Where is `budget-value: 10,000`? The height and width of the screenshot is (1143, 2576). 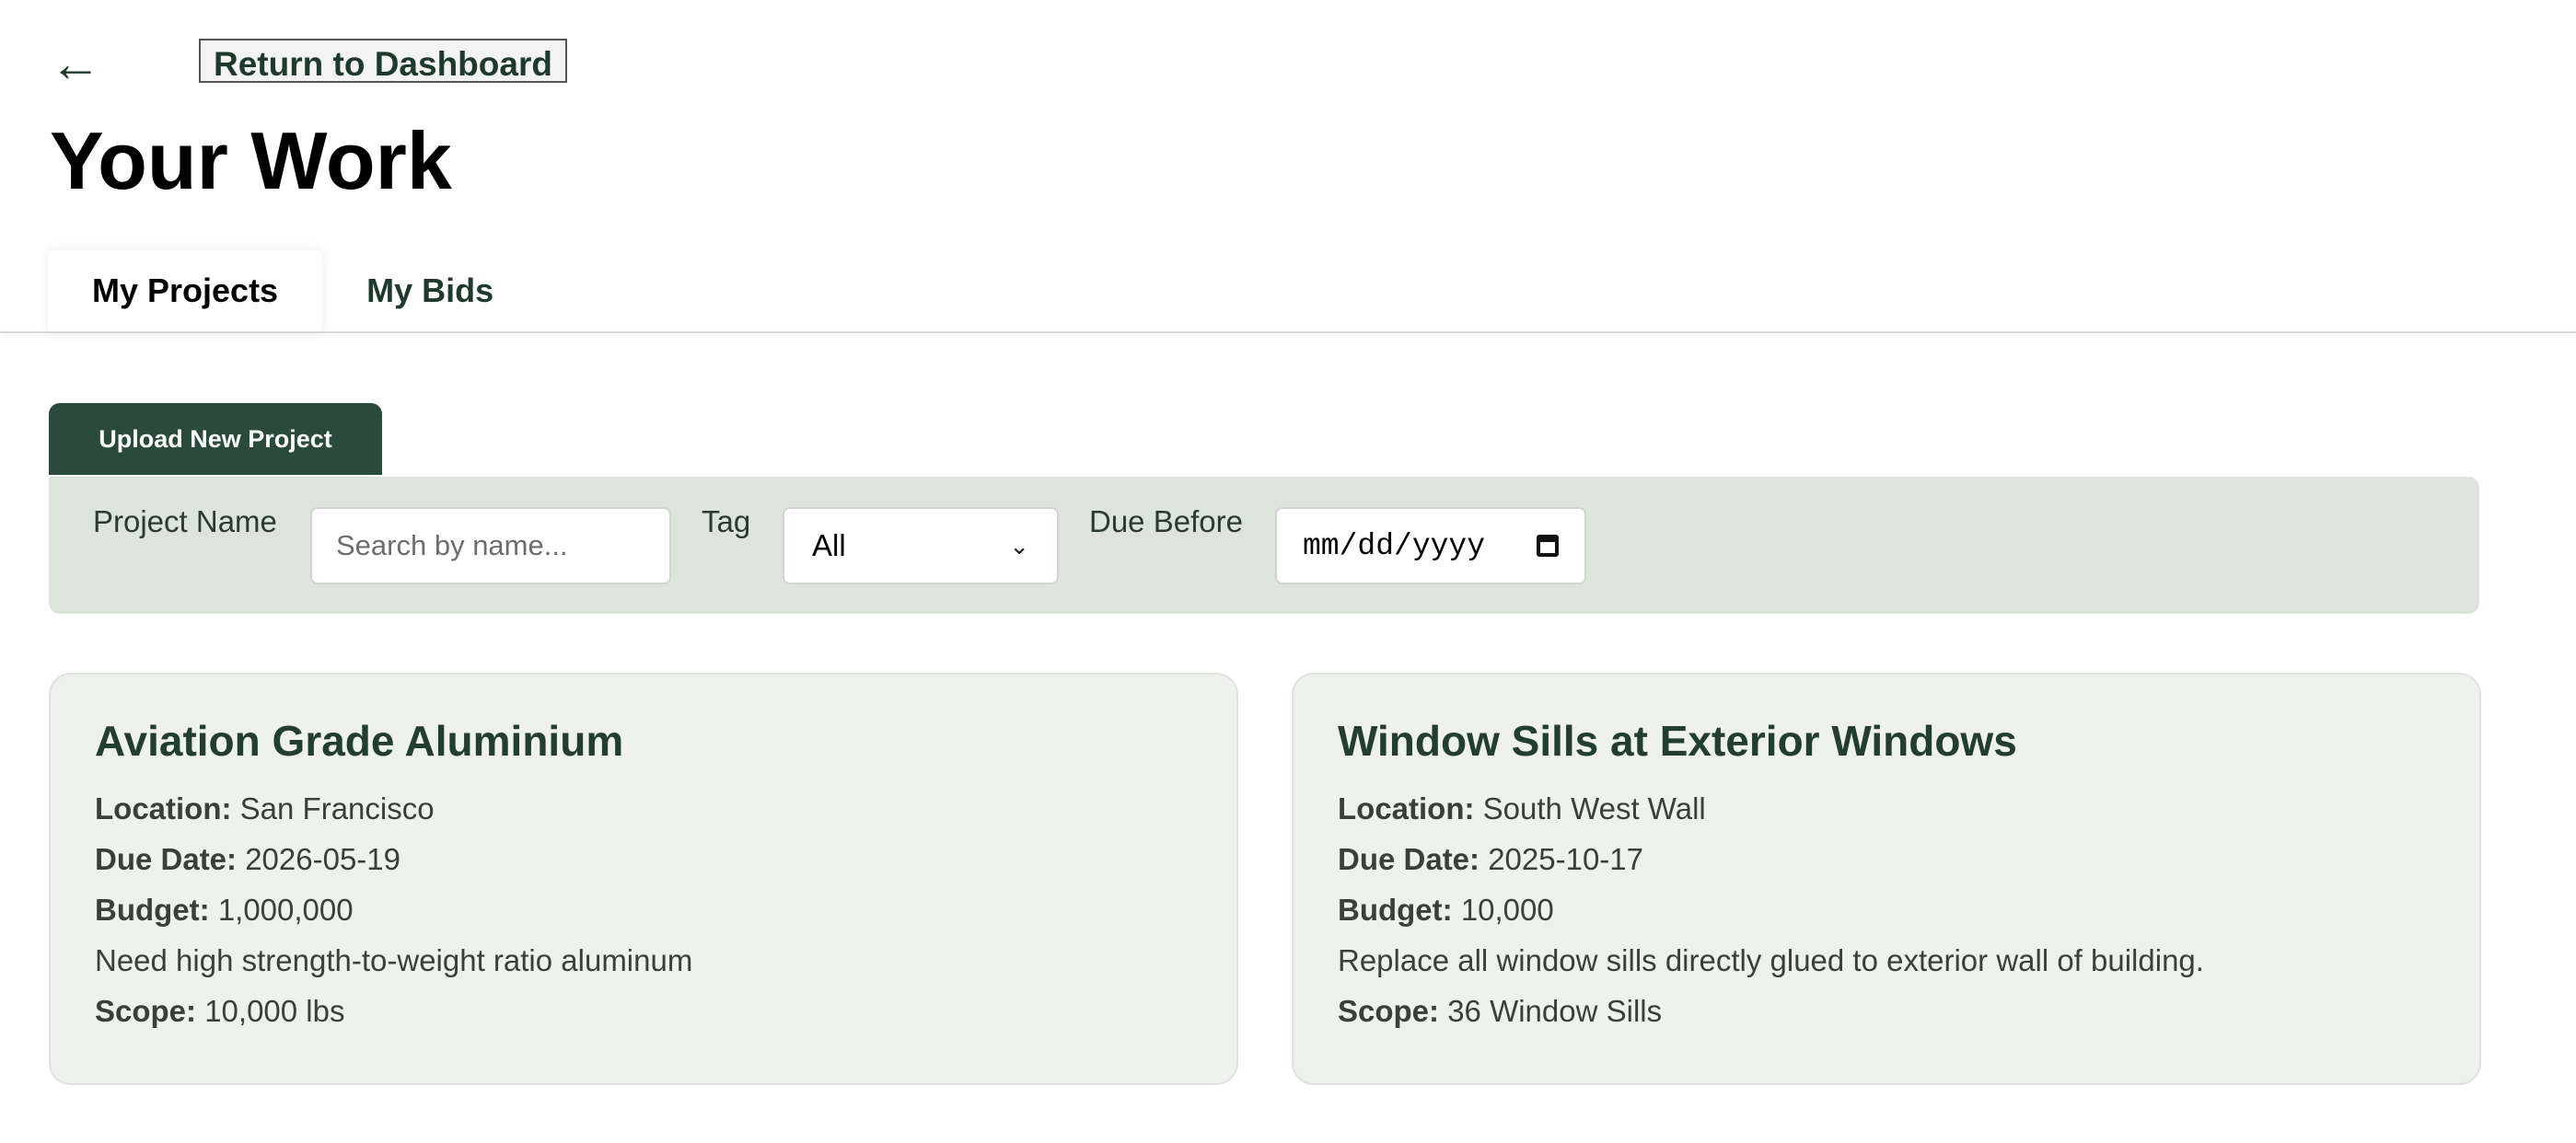 budget-value: 10,000 is located at coordinates (1507, 910).